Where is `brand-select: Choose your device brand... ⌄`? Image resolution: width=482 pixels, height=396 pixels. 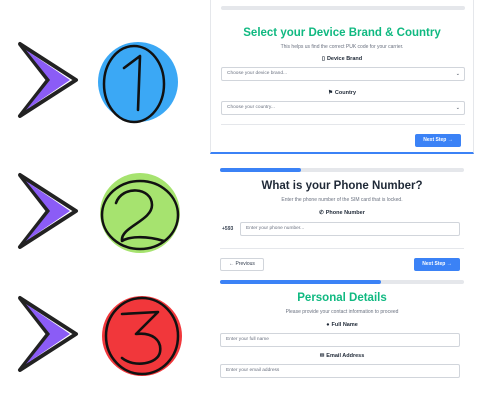
brand-select: Choose your device brand... ⌄ is located at coordinates (343, 74).